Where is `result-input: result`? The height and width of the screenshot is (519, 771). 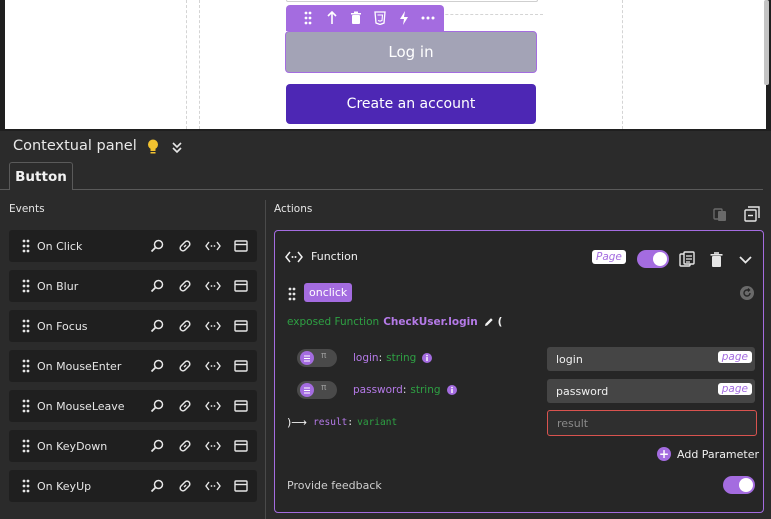
result-input: result is located at coordinates (652, 423).